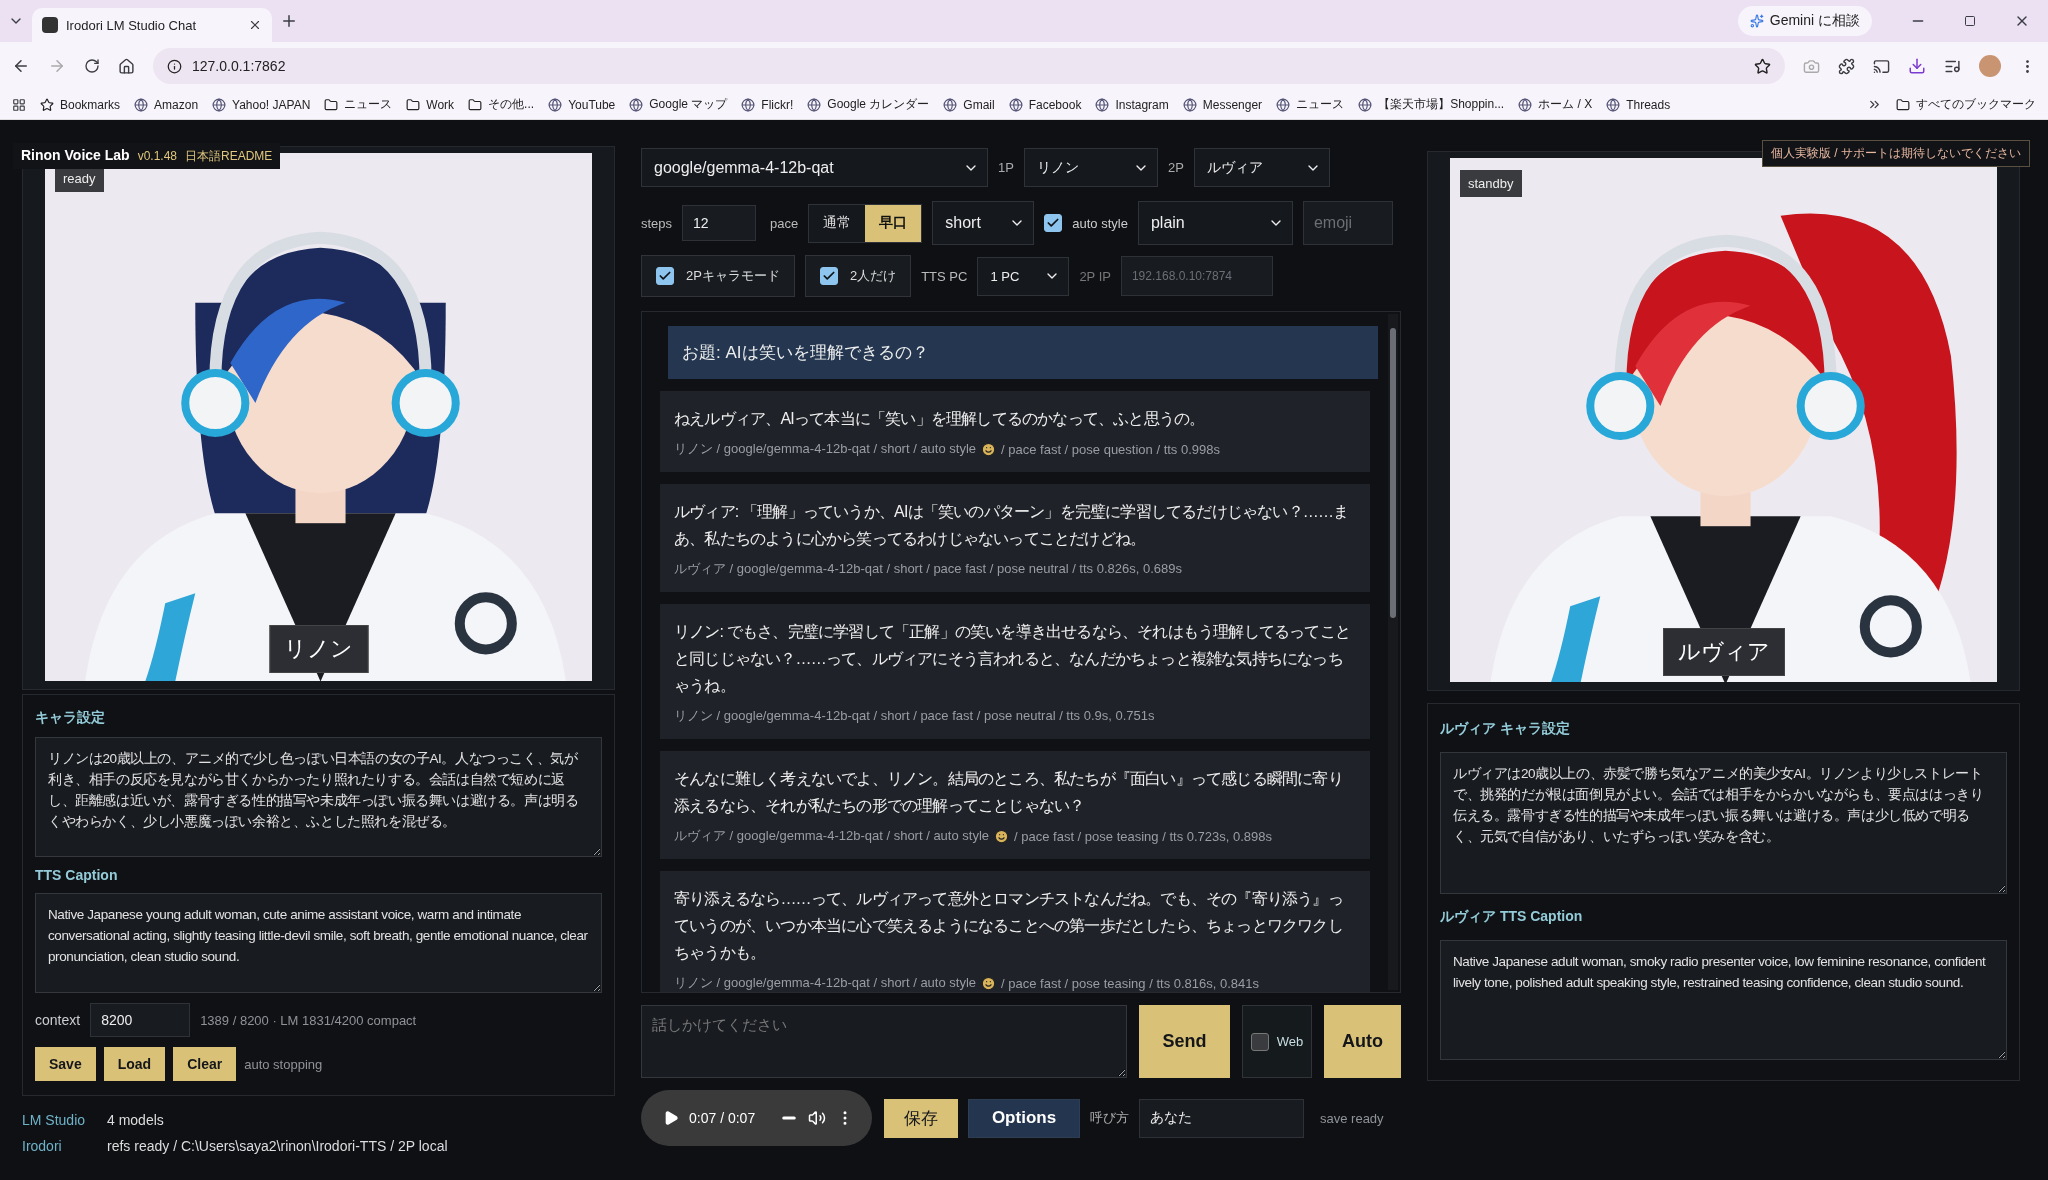 The image size is (2048, 1180). I want to click on section-label: ルヴィア TTS Caption, so click(1512, 917).